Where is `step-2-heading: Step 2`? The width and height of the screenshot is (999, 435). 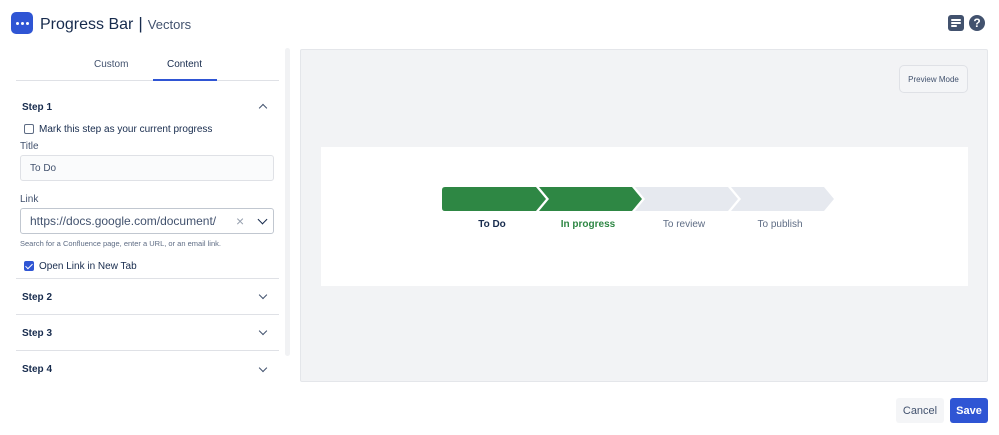 step-2-heading: Step 2 is located at coordinates (37, 297).